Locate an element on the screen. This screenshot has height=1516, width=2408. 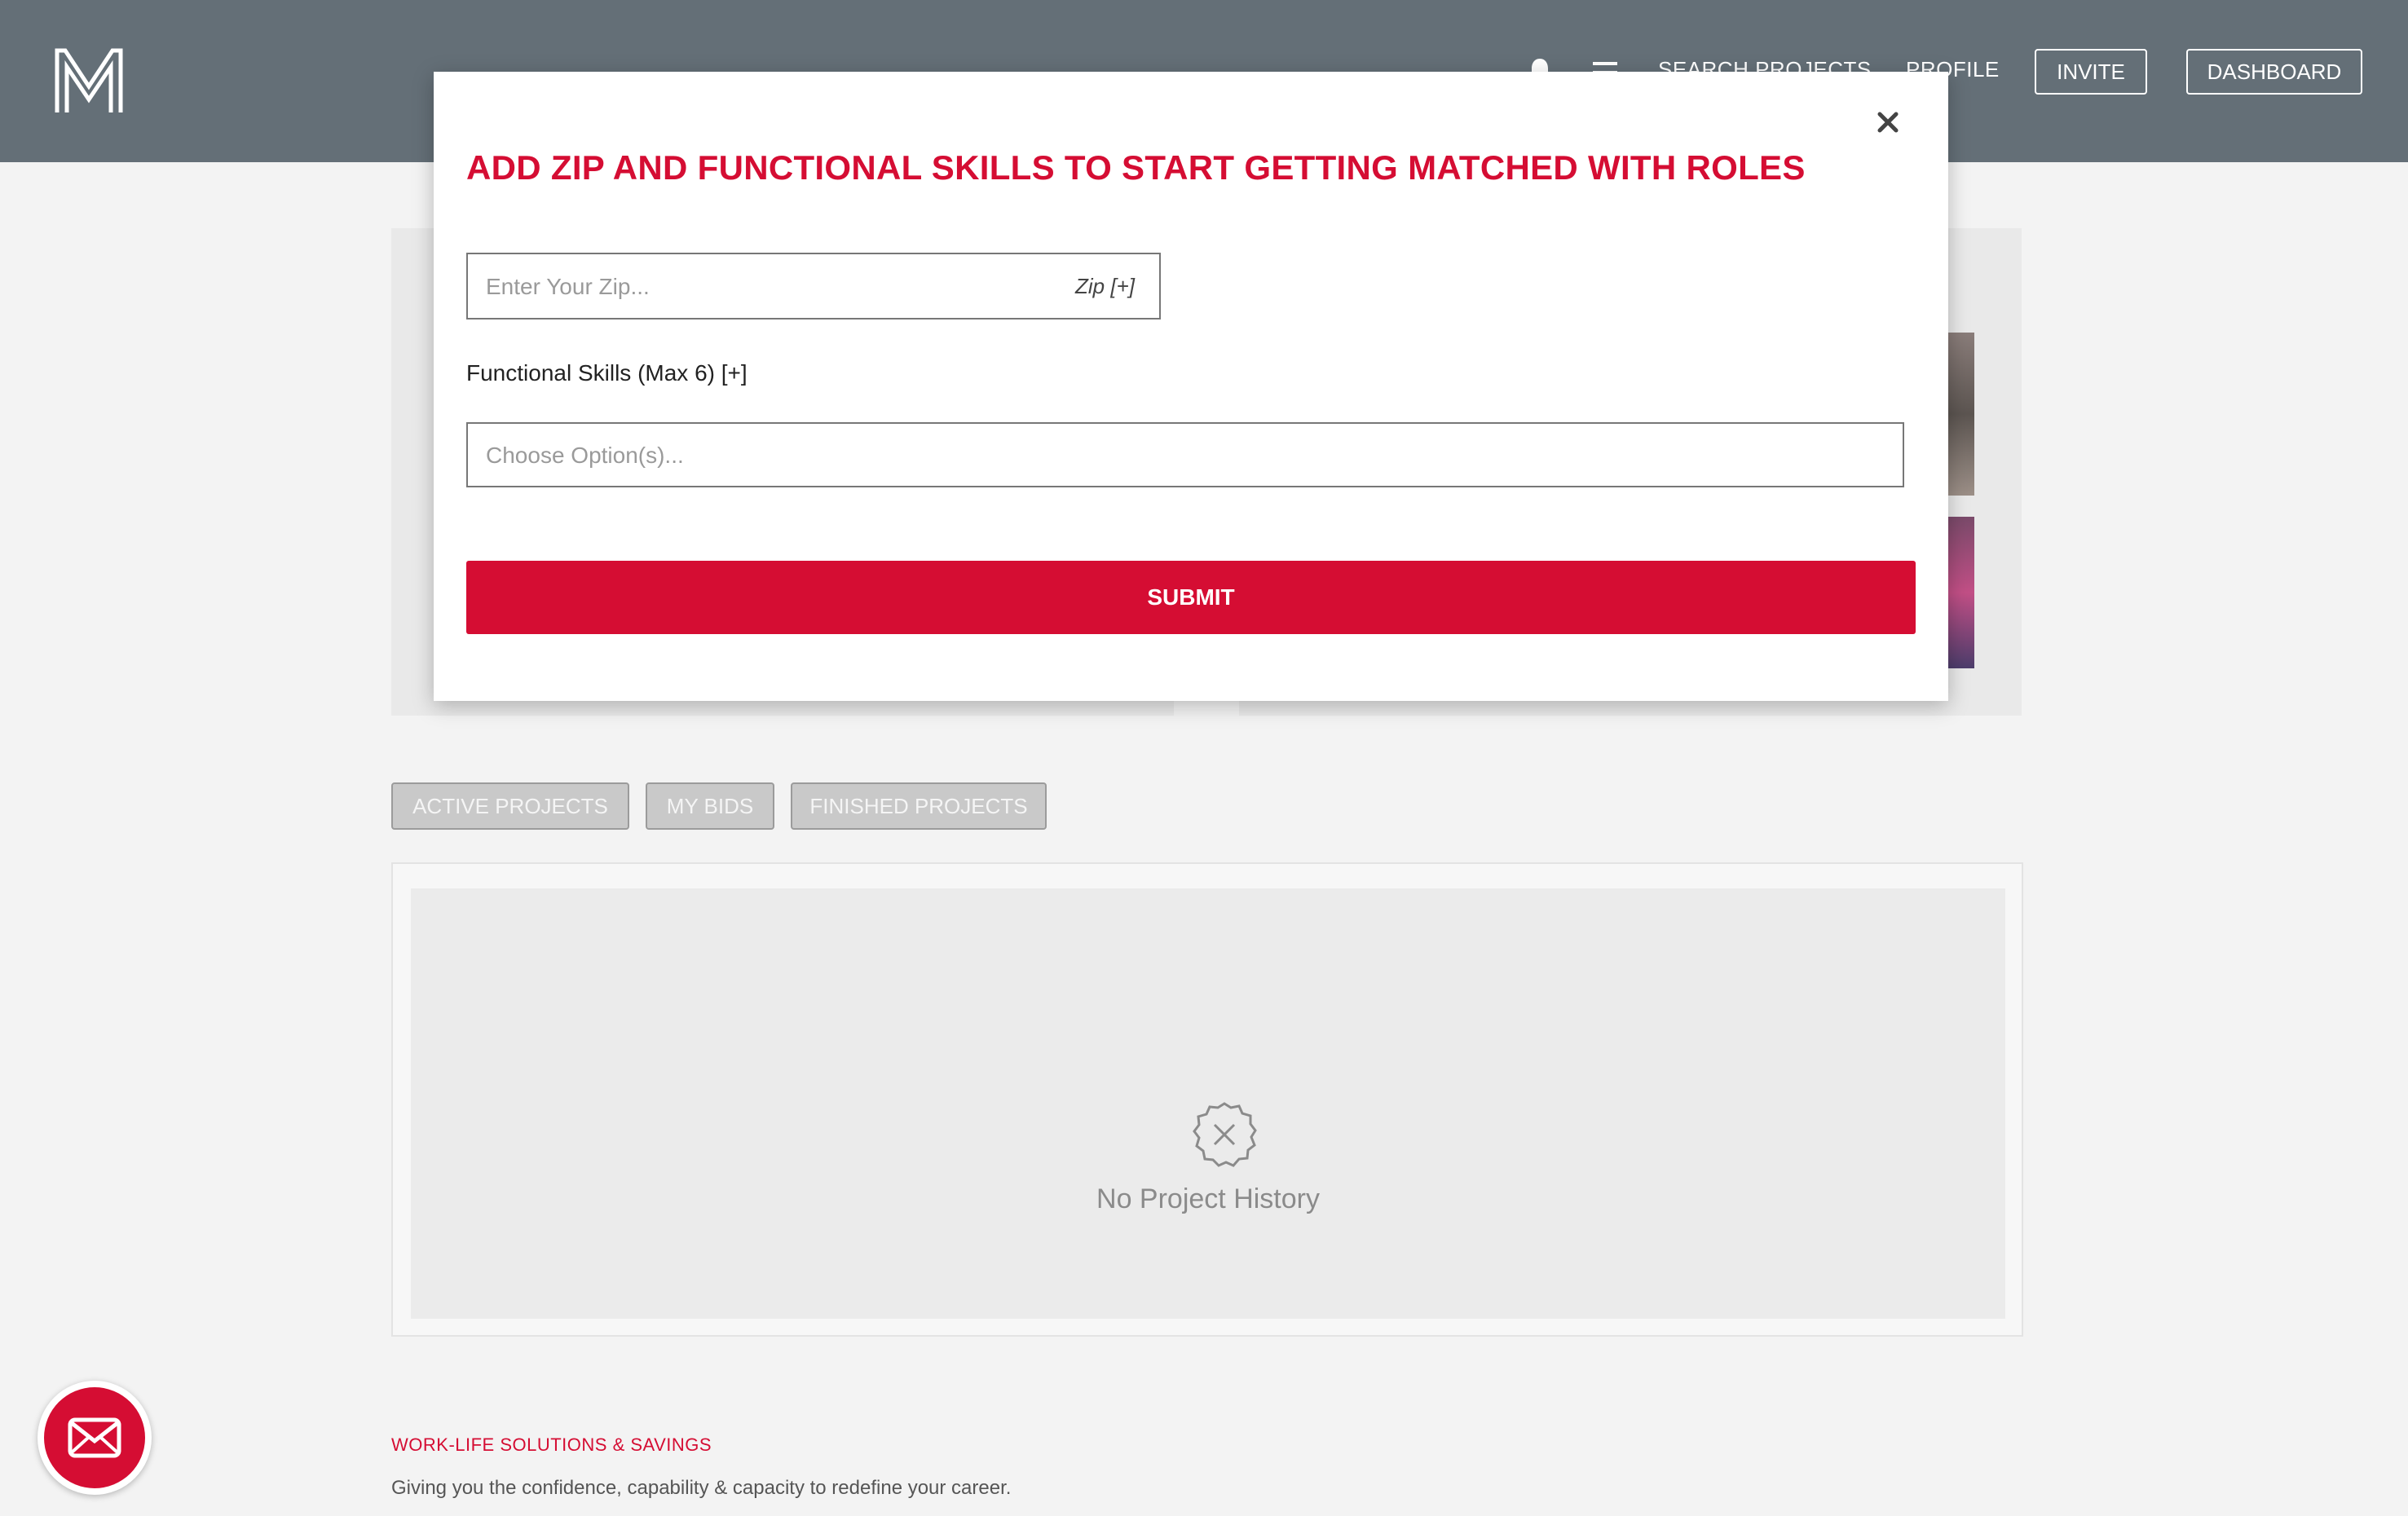
functional-skills-label: Functional Skills (Max 6) [+] is located at coordinates (607, 373).